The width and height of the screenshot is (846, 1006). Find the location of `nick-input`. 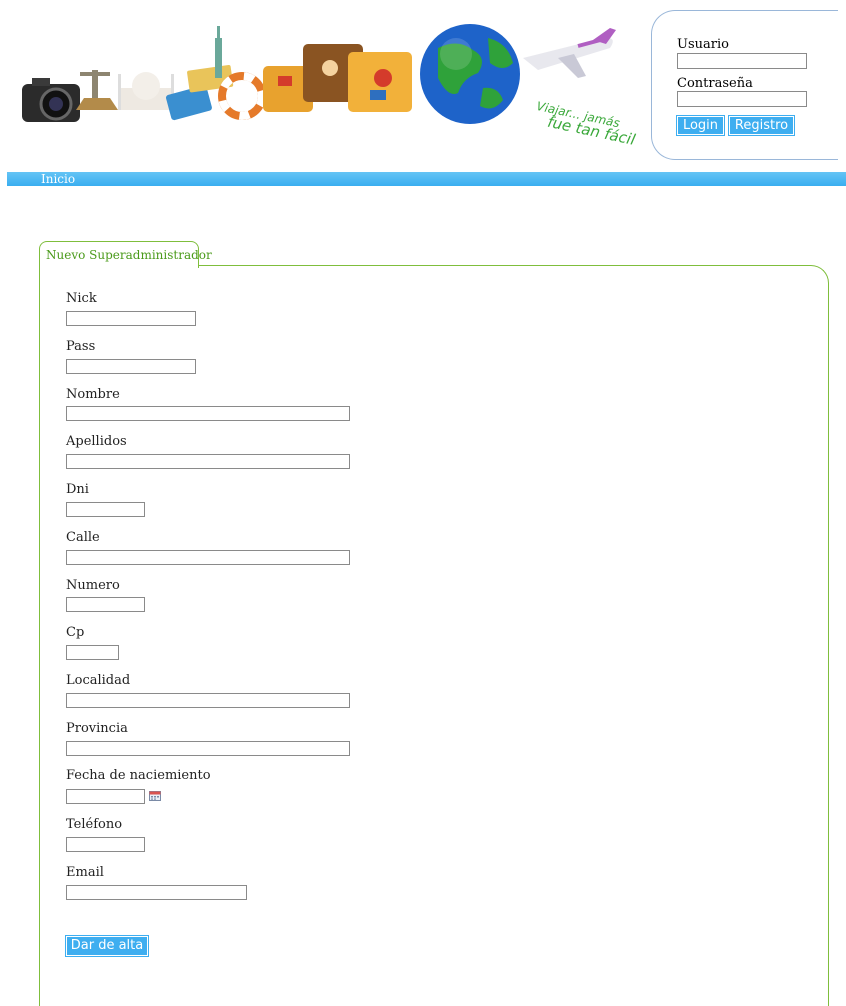

nick-input is located at coordinates (131, 318).